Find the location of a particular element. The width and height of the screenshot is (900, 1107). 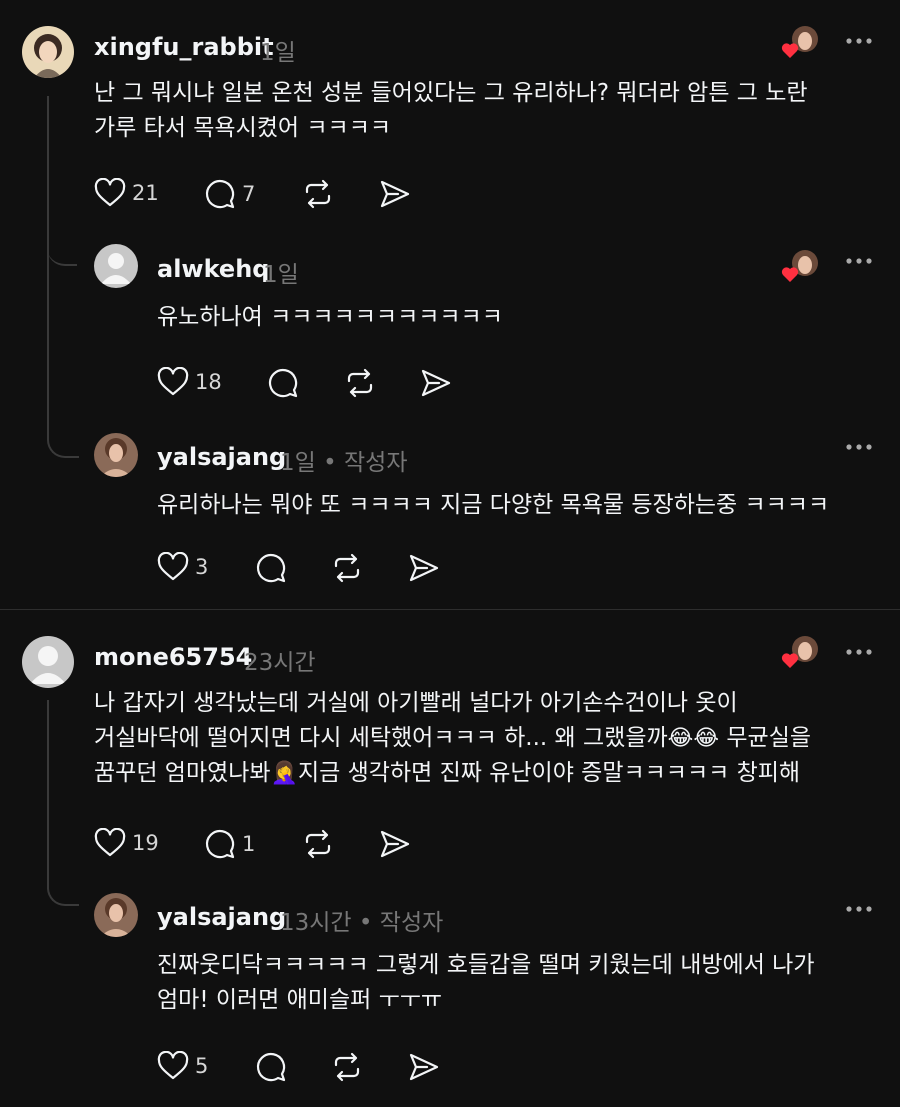

reply-button: 7 is located at coordinates (229, 194).